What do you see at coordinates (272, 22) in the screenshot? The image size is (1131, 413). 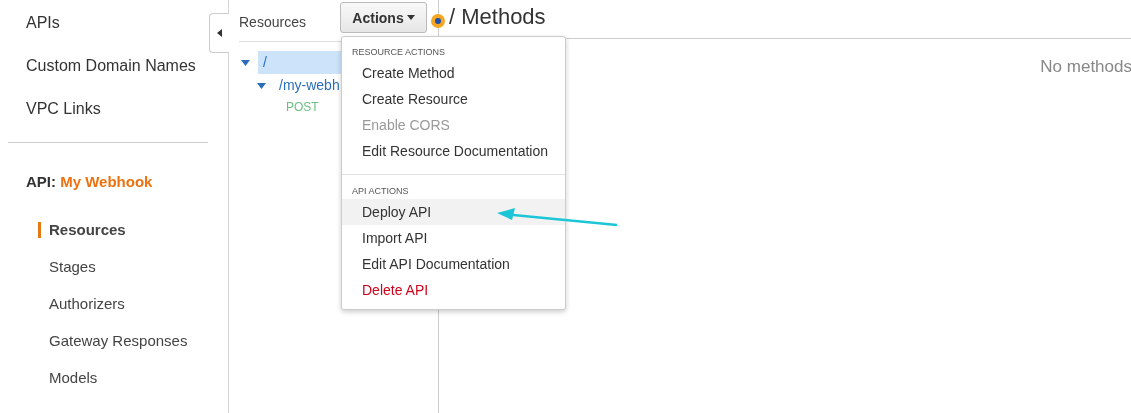 I see `resources-title: Resources` at bounding box center [272, 22].